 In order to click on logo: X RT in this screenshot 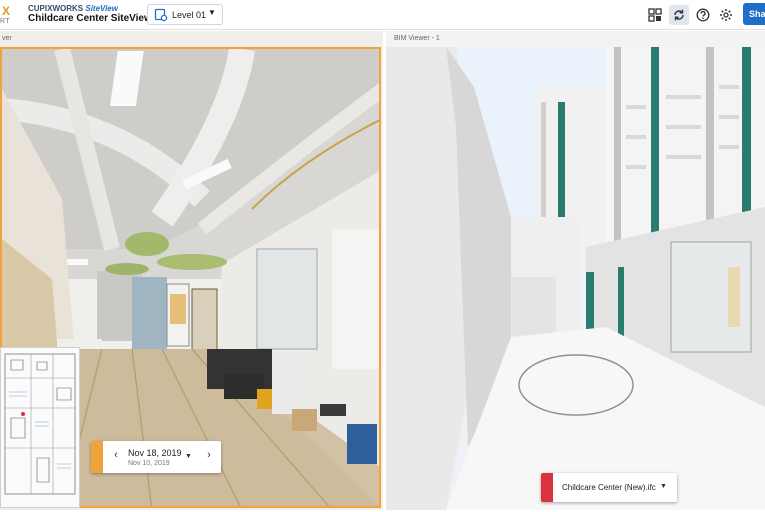, I will do `click(7, 16)`.